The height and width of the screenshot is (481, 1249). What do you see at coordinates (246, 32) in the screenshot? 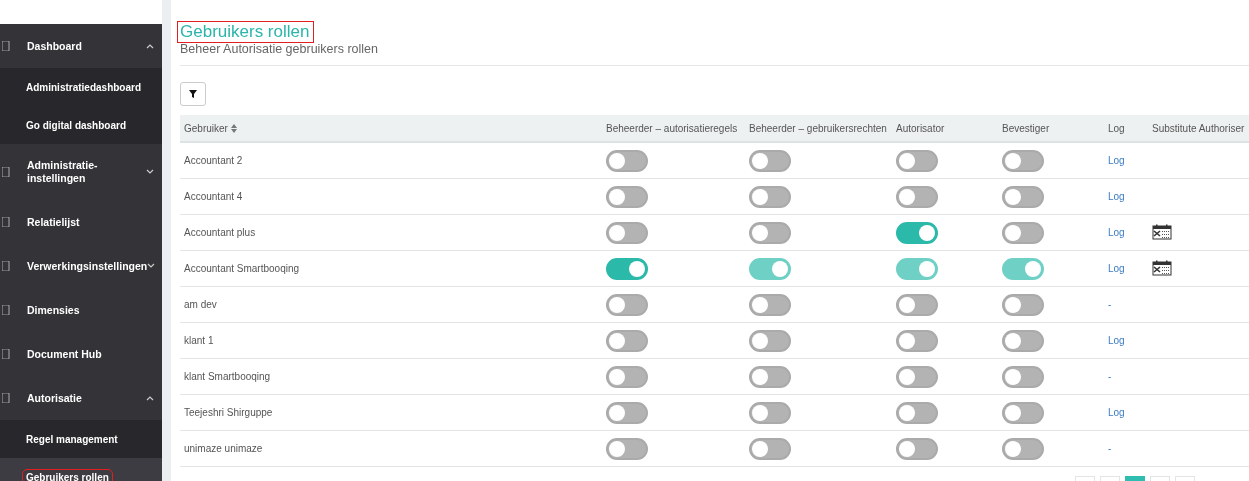
I see `page-title: Gebruikers rollen` at bounding box center [246, 32].